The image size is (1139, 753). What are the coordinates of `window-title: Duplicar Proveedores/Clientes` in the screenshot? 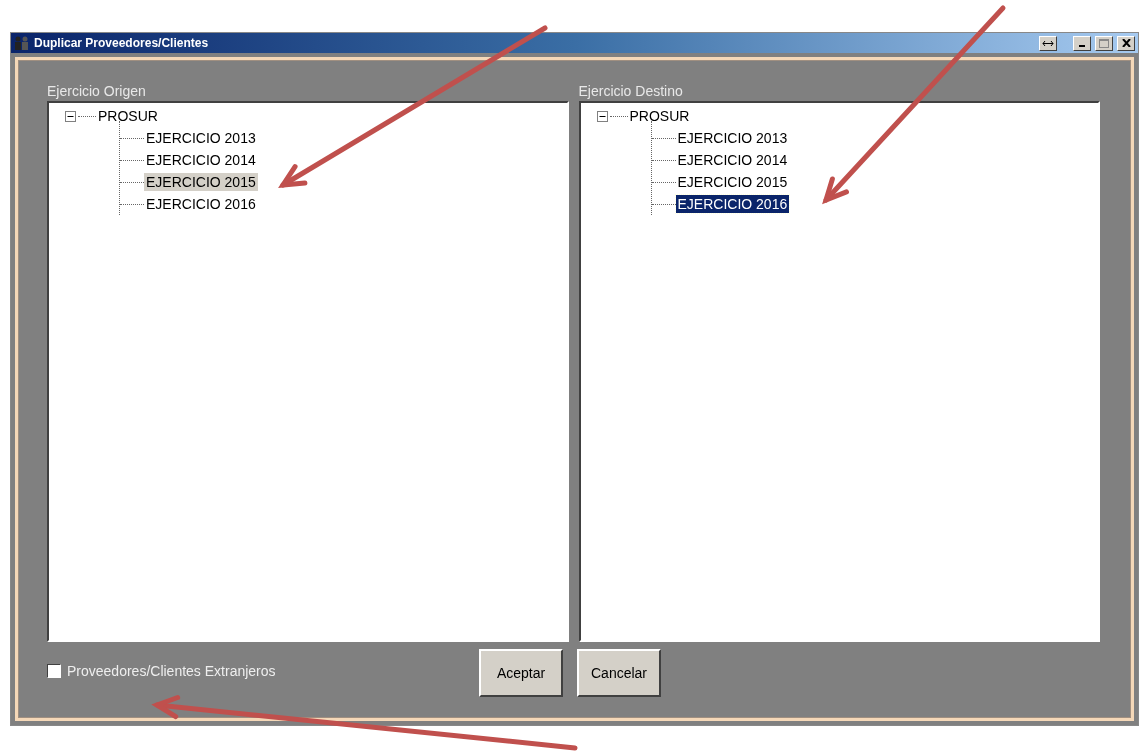 It's located at (122, 43).